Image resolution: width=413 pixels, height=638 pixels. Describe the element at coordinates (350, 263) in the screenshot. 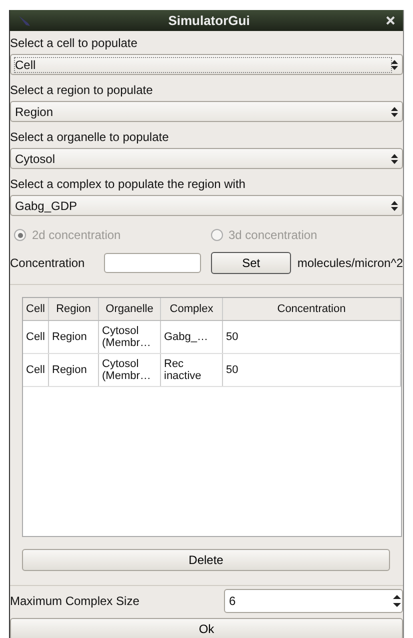

I see `unit-label: molecules/micron^2` at that location.